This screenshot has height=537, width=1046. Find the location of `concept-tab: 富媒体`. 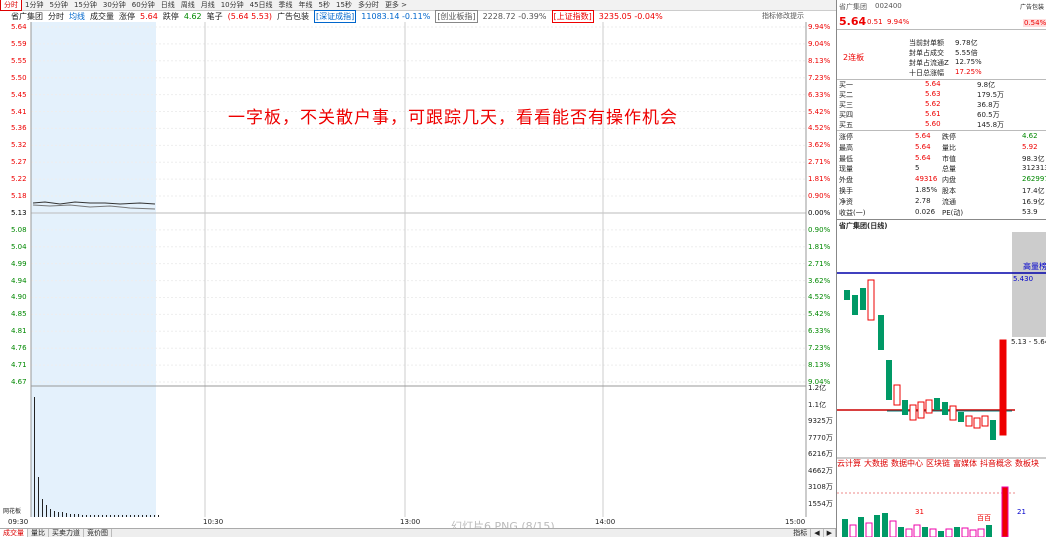

concept-tab: 富媒体 is located at coordinates (965, 463).